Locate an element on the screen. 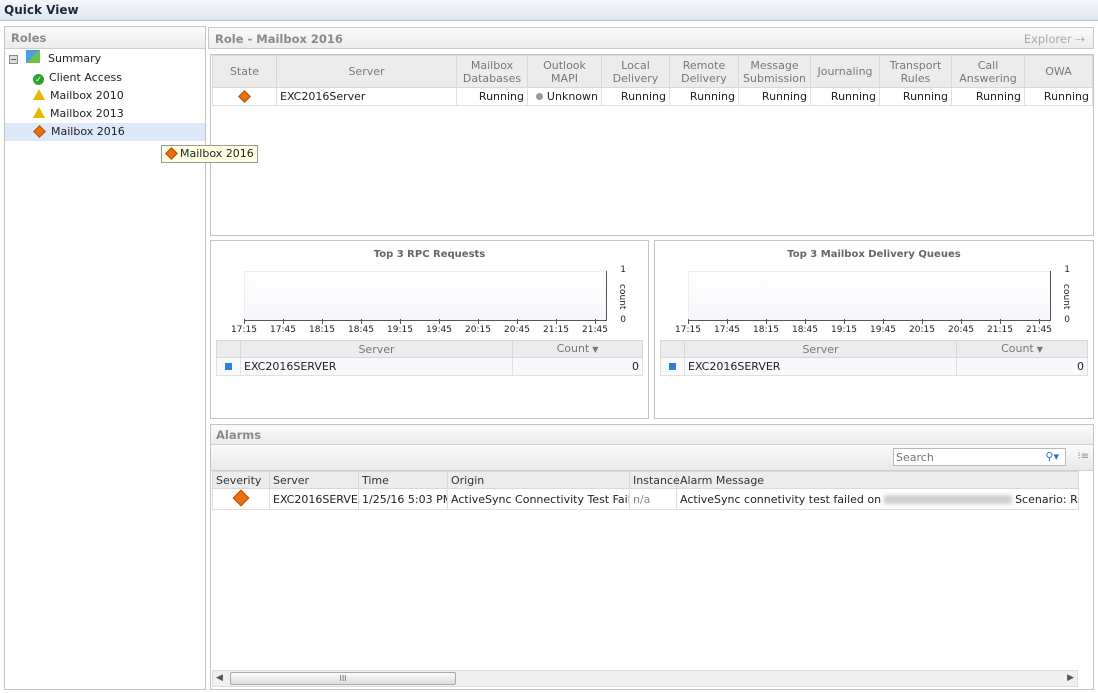 The height and width of the screenshot is (693, 1098). cell-text: EXC2016Server is located at coordinates (323, 96).